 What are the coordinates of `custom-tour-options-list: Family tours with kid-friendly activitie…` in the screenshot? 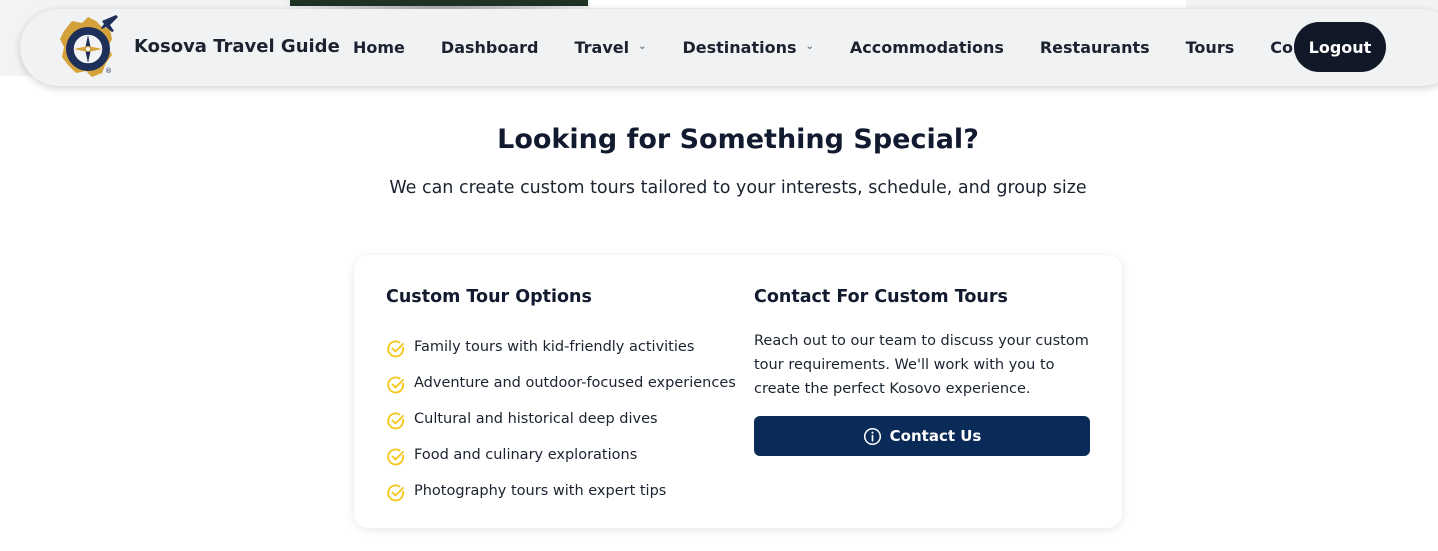 It's located at (561, 419).